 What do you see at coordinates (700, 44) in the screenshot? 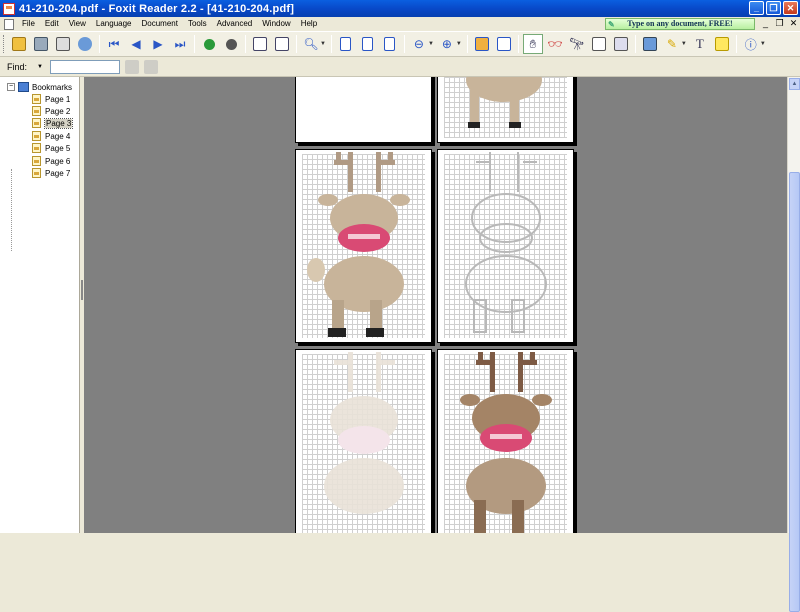
I see `text-tool-icon: T` at bounding box center [700, 44].